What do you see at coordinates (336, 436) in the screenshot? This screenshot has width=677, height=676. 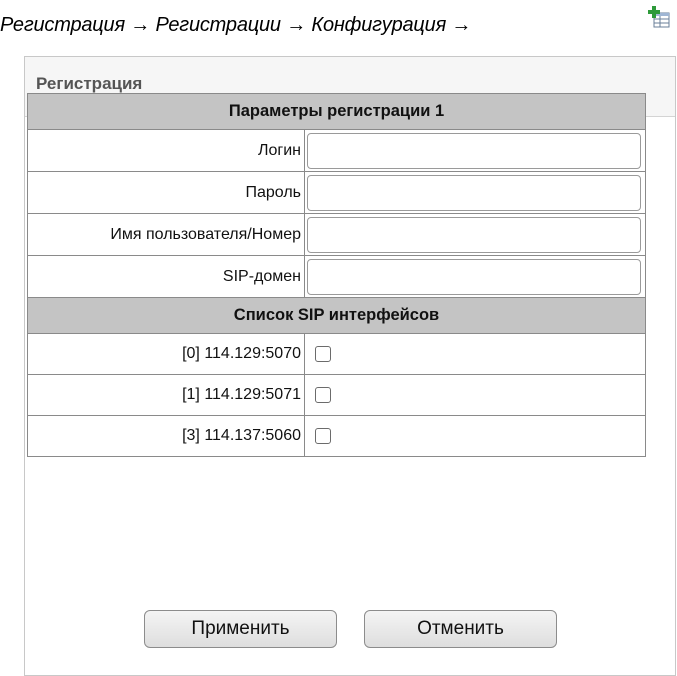 I see `interface-row: [3] 114.137:5060` at bounding box center [336, 436].